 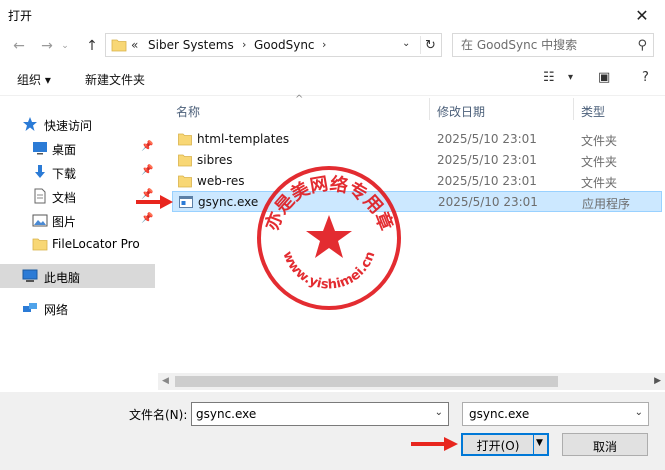 I want to click on overflow-chevron-icon: «, so click(x=134, y=45).